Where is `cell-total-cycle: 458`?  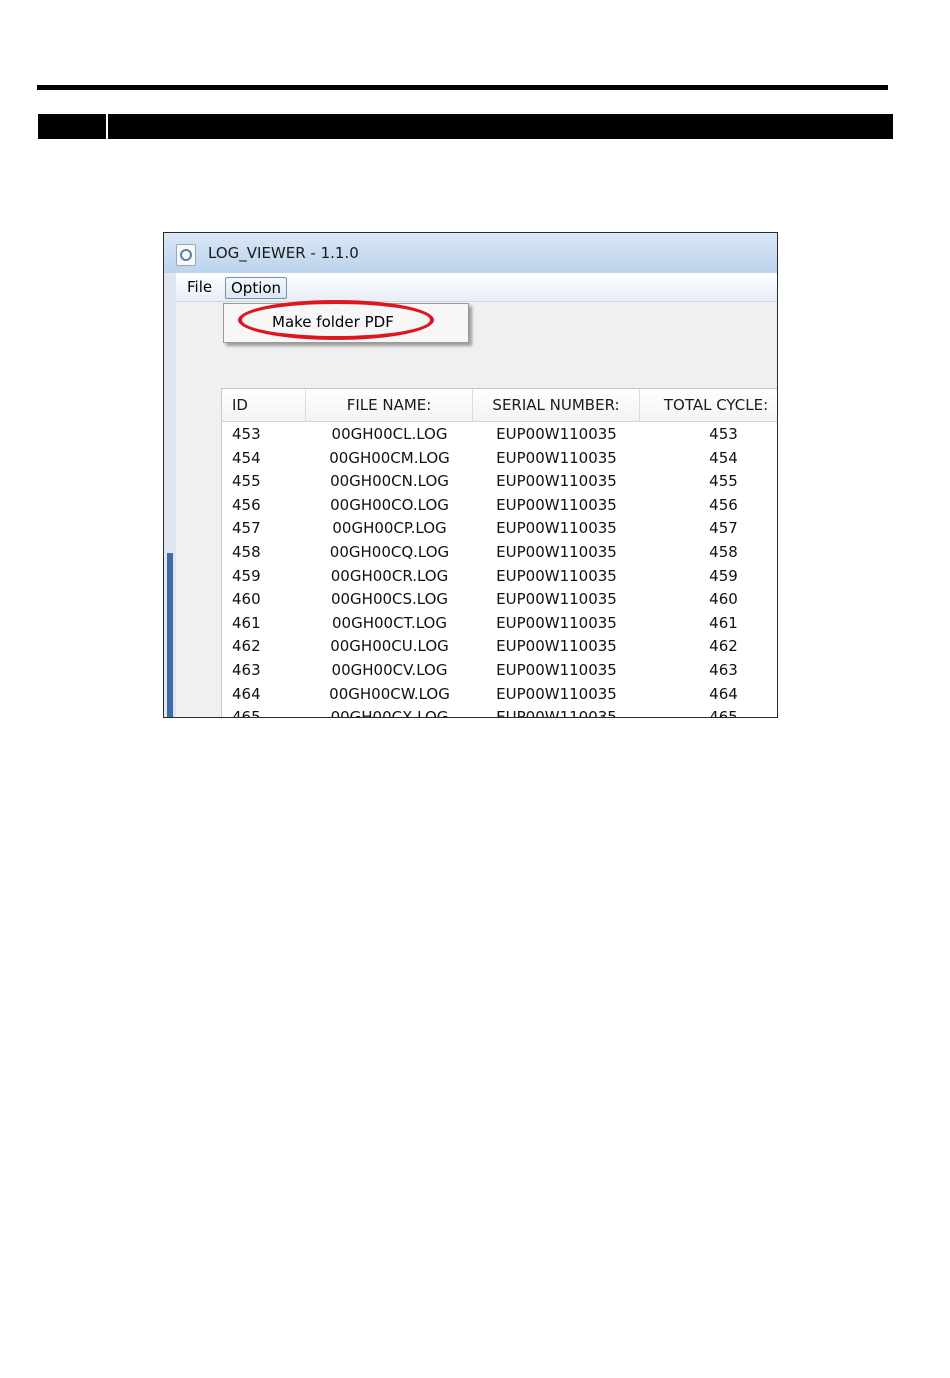 cell-total-cycle: 458 is located at coordinates (723, 551).